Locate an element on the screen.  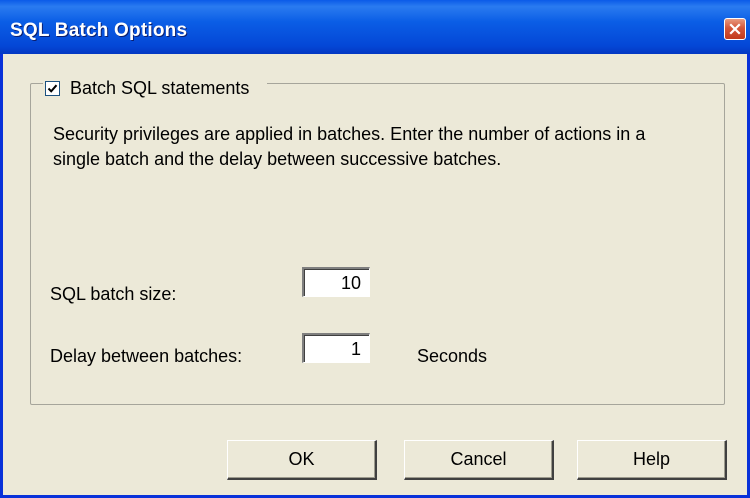
close-button is located at coordinates (735, 29).